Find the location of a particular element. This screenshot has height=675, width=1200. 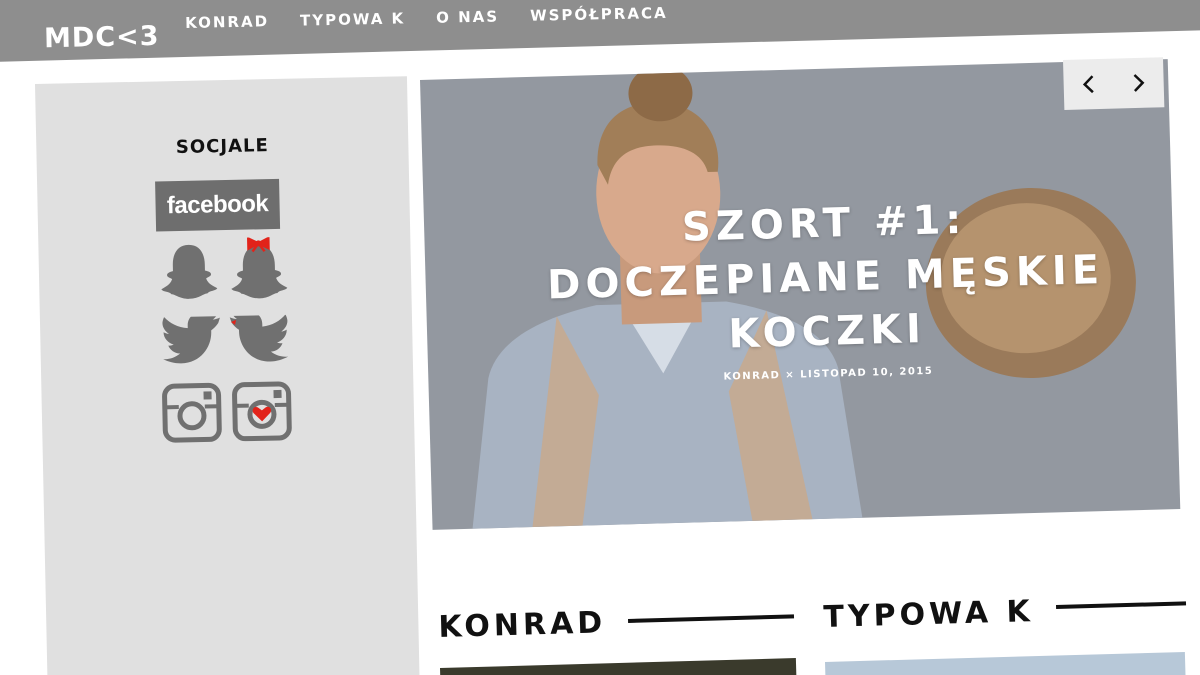

section-title-typowa-k: TYPOWA K is located at coordinates (928, 614).